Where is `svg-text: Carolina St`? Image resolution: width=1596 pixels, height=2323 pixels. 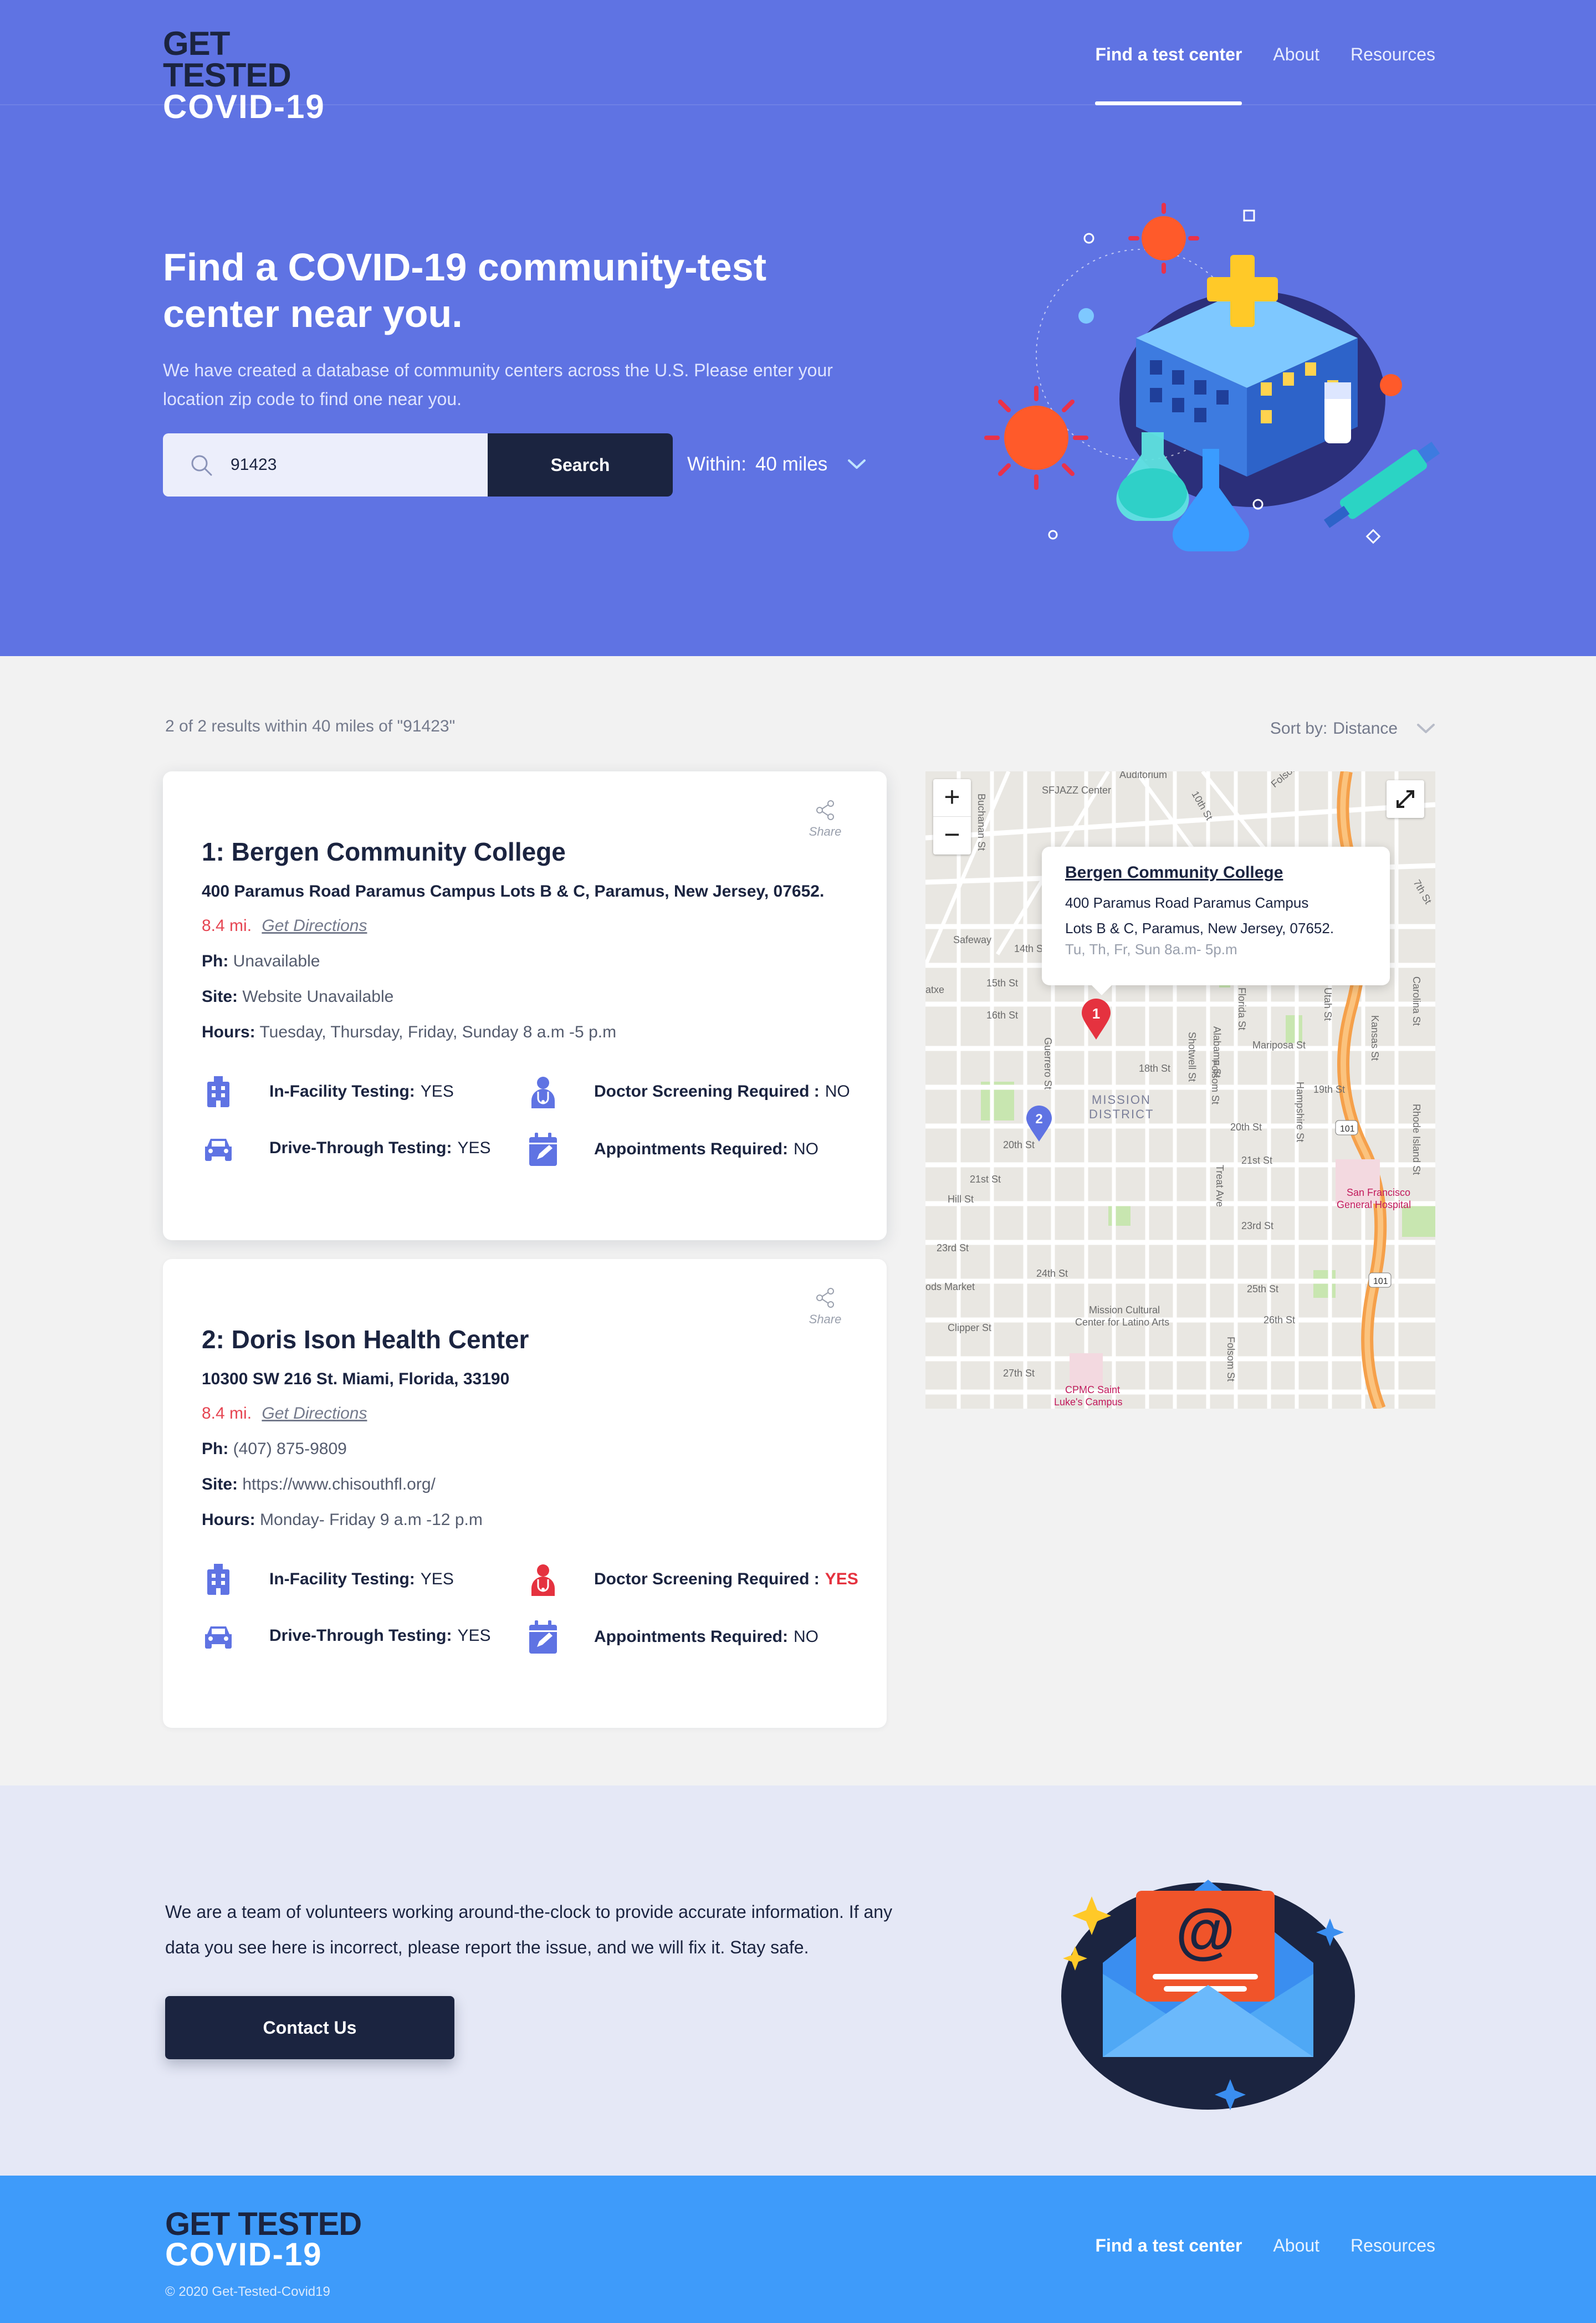
svg-text: Carolina St is located at coordinates (1416, 1001).